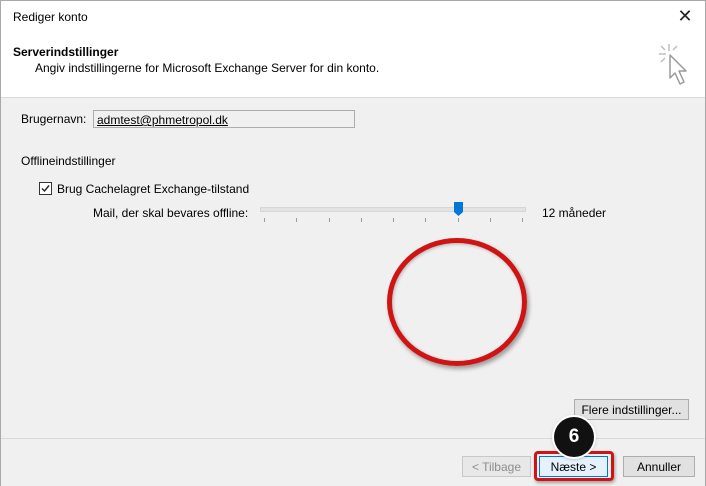 Image resolution: width=706 pixels, height=486 pixels. Describe the element at coordinates (673, 64) in the screenshot. I see `wizard-cursor-icon` at that location.